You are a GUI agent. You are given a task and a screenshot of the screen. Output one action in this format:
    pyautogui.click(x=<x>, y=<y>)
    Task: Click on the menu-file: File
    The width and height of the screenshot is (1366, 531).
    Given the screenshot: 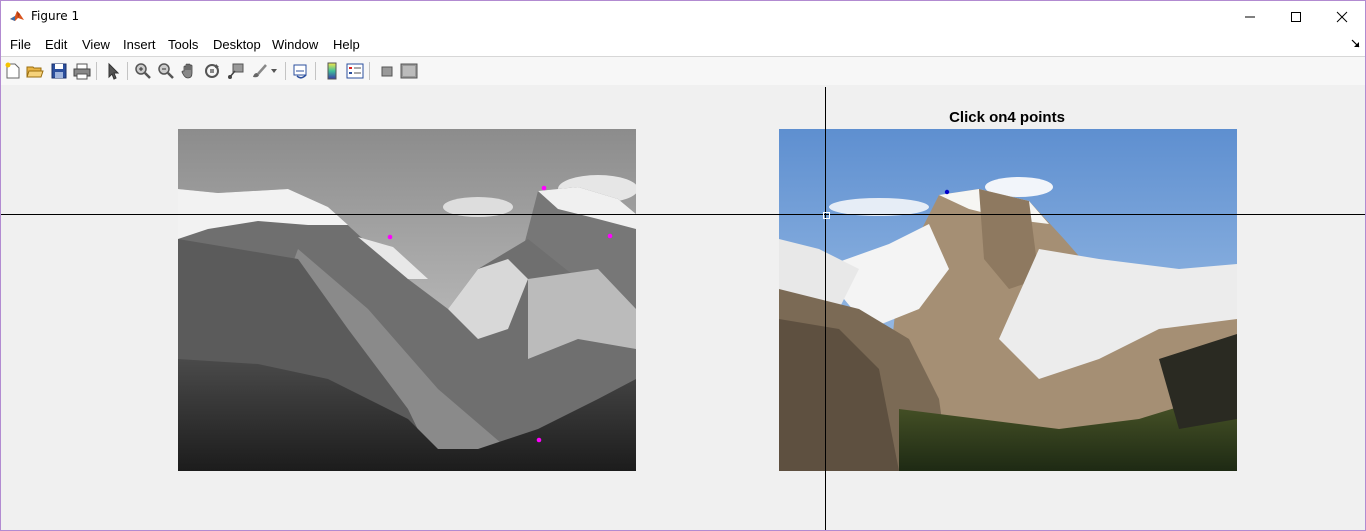 What is the action you would take?
    pyautogui.click(x=20, y=44)
    